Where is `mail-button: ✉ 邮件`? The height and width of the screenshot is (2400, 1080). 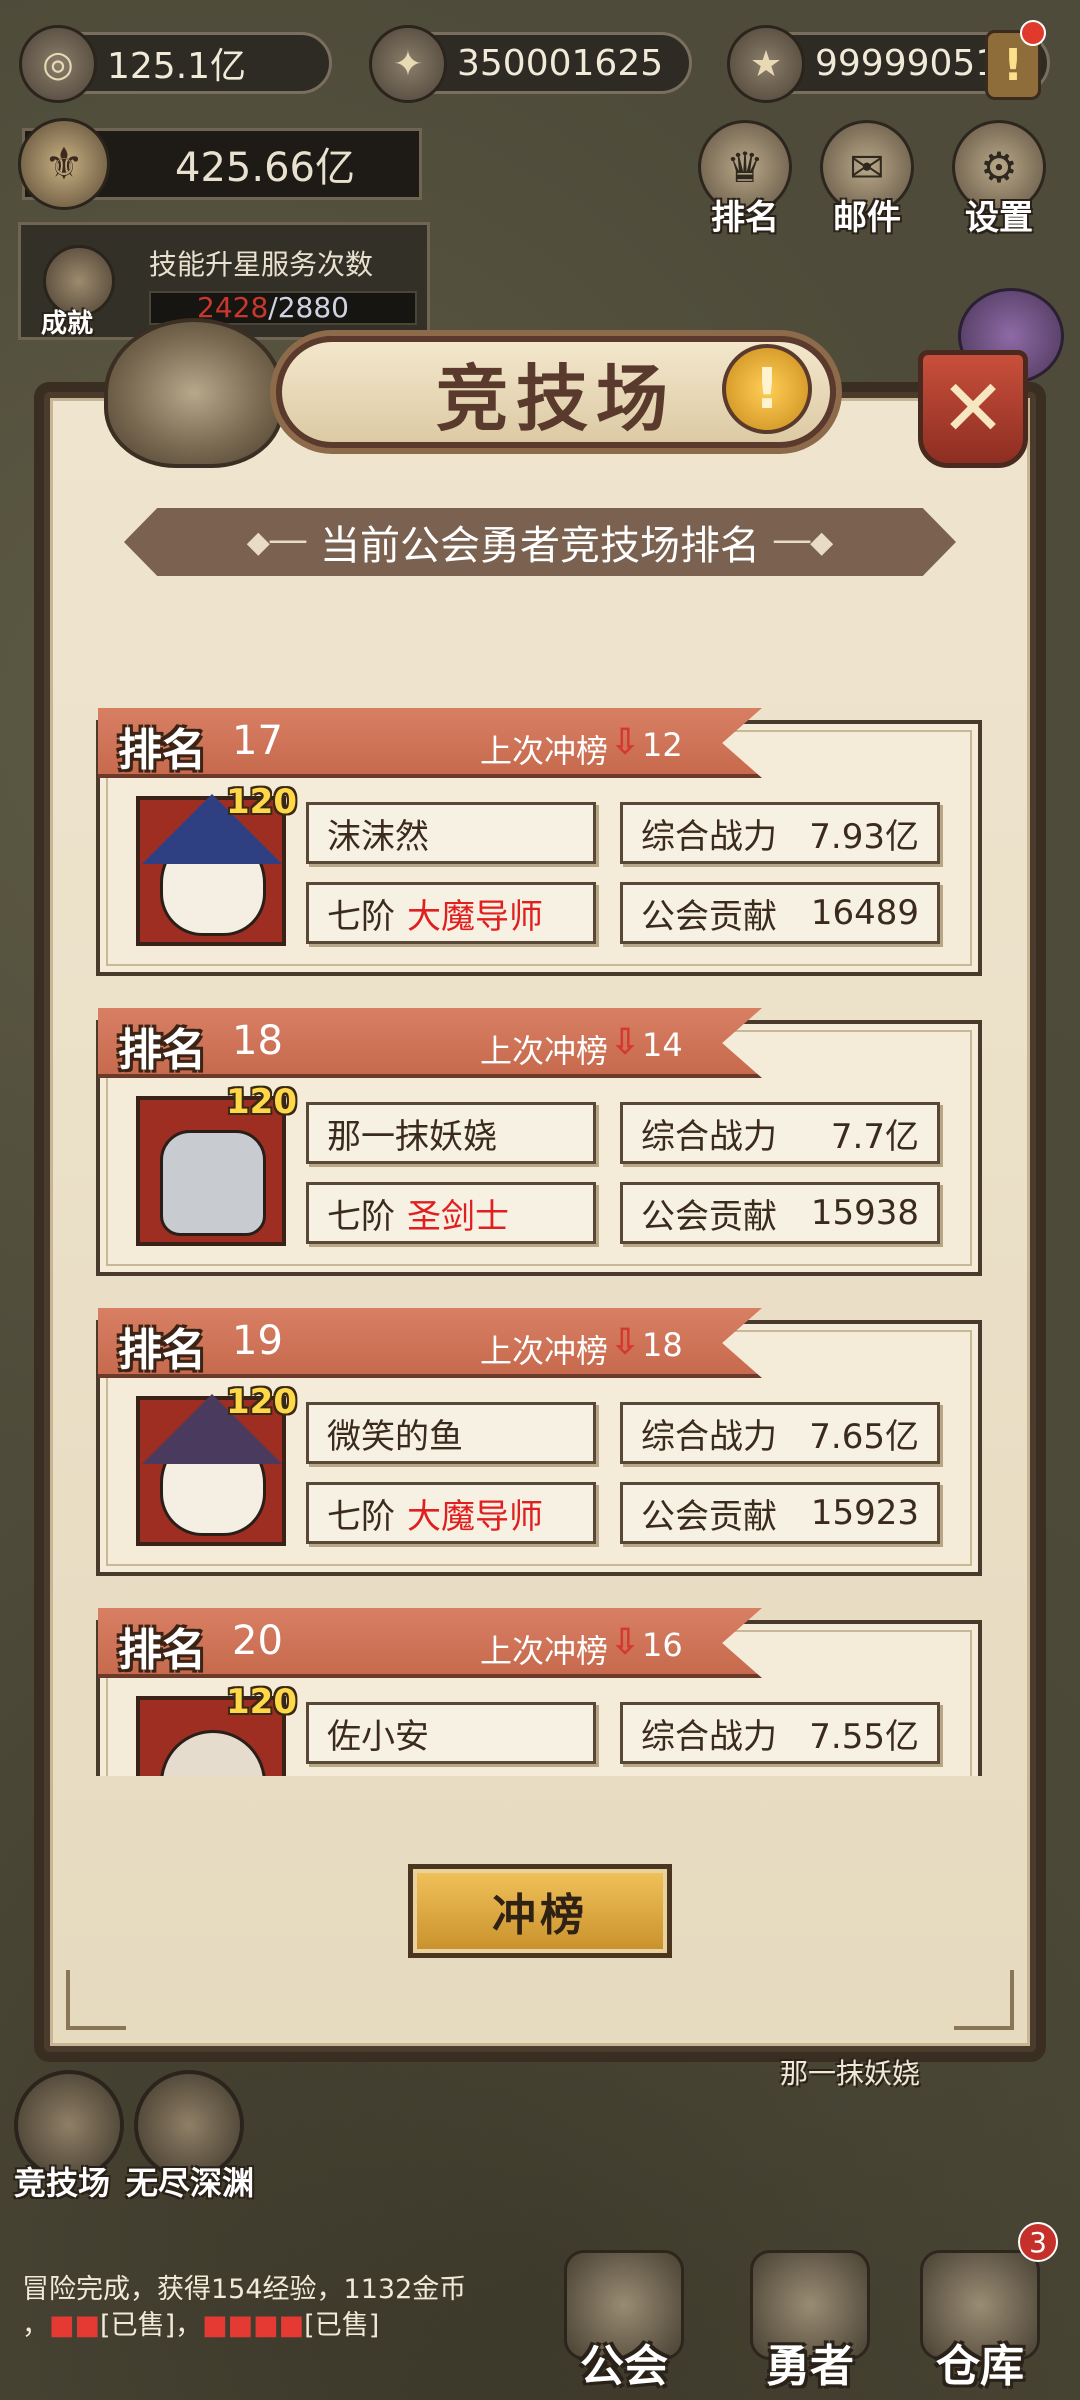 mail-button: ✉ 邮件 is located at coordinates (867, 180).